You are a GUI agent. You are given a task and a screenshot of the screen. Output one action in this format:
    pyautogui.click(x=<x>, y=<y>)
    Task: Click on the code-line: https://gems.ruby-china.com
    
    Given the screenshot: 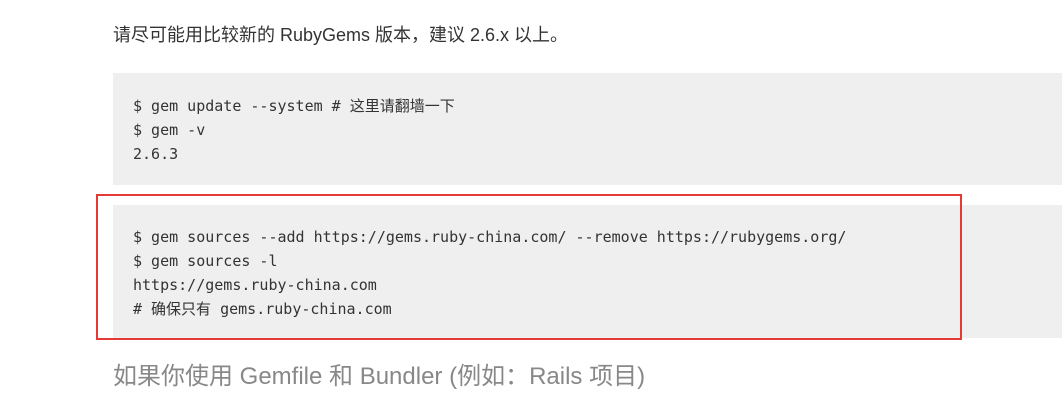 What is the action you would take?
    pyautogui.click(x=255, y=285)
    